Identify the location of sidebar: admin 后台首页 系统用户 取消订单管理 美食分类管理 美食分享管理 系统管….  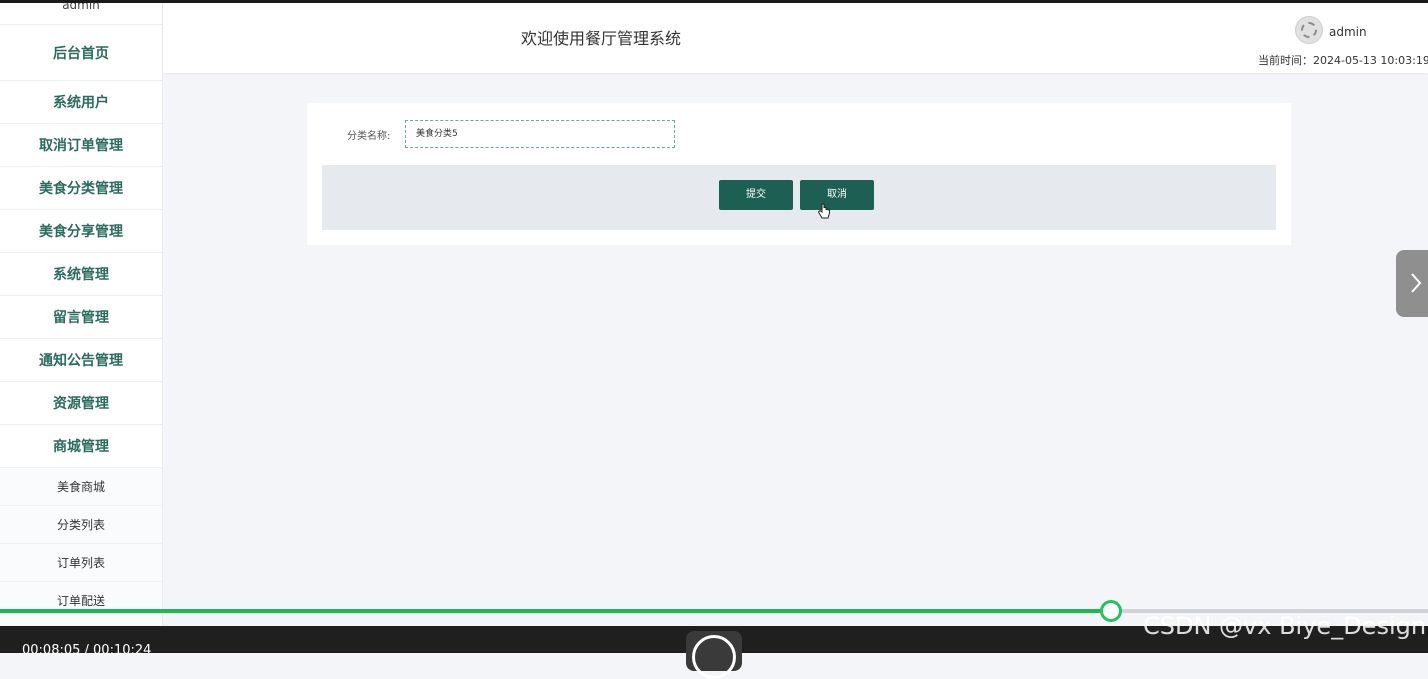
(81, 314).